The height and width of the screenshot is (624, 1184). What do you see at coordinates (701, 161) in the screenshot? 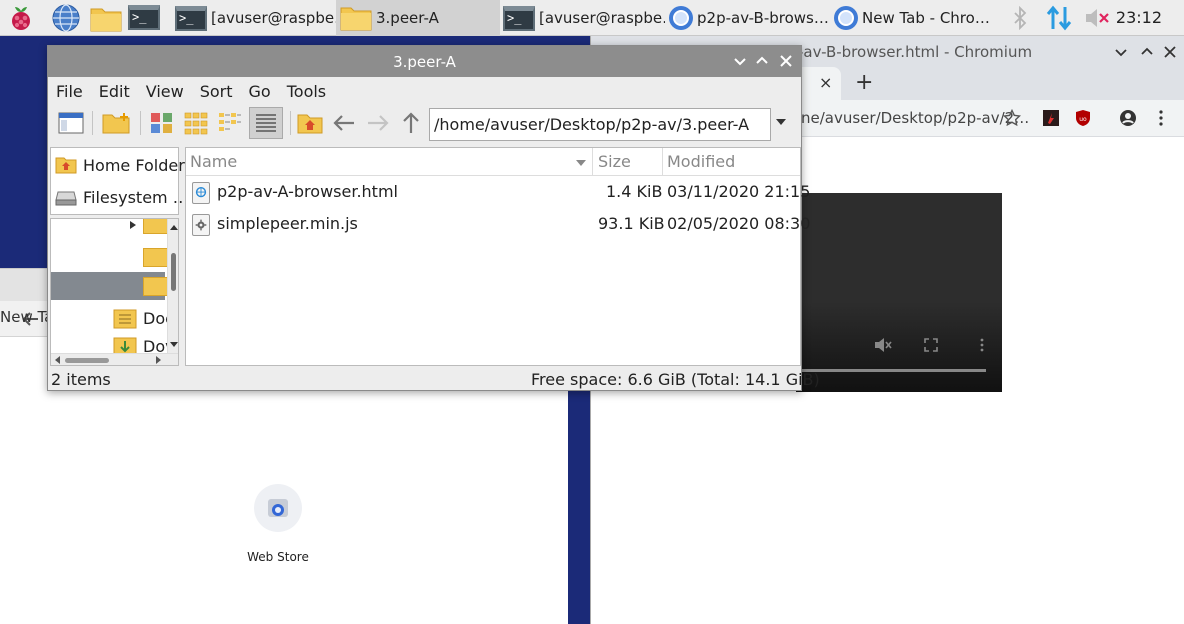
I see `column-header-modified: Modified` at bounding box center [701, 161].